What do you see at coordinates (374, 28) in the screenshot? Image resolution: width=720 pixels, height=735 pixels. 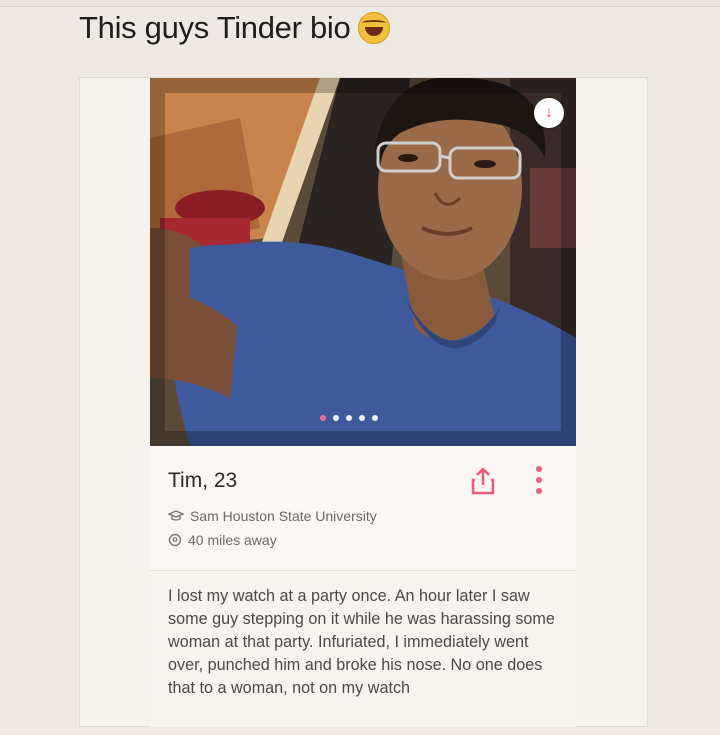 I see `laughing-emoji-icon` at bounding box center [374, 28].